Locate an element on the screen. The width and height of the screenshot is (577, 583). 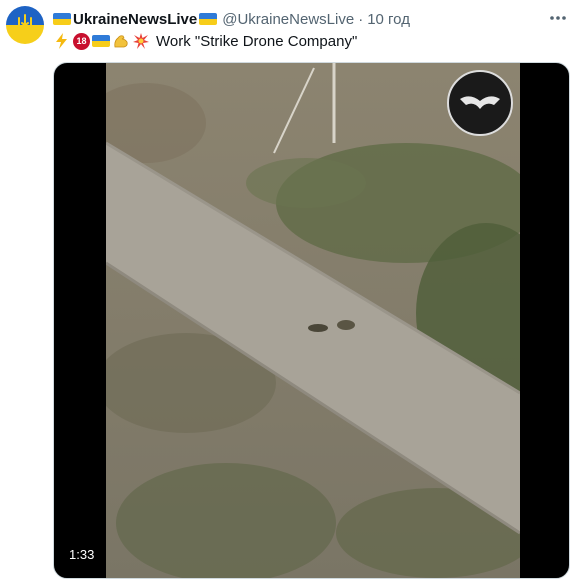
avatar is located at coordinates (25, 25).